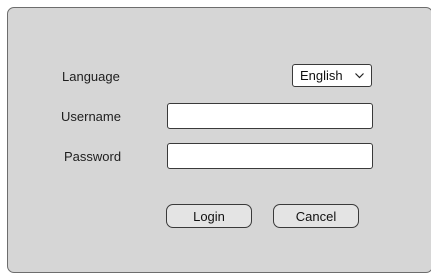 The width and height of the screenshot is (431, 273). What do you see at coordinates (209, 216) in the screenshot?
I see `login-button: Login` at bounding box center [209, 216].